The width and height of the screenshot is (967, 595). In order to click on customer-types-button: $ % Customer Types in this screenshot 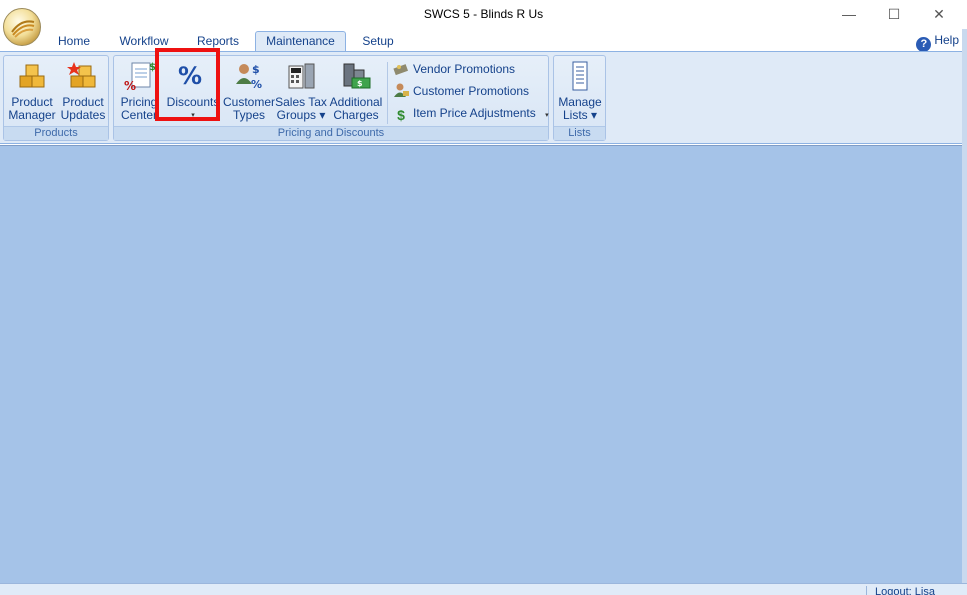, I will do `click(249, 92)`.